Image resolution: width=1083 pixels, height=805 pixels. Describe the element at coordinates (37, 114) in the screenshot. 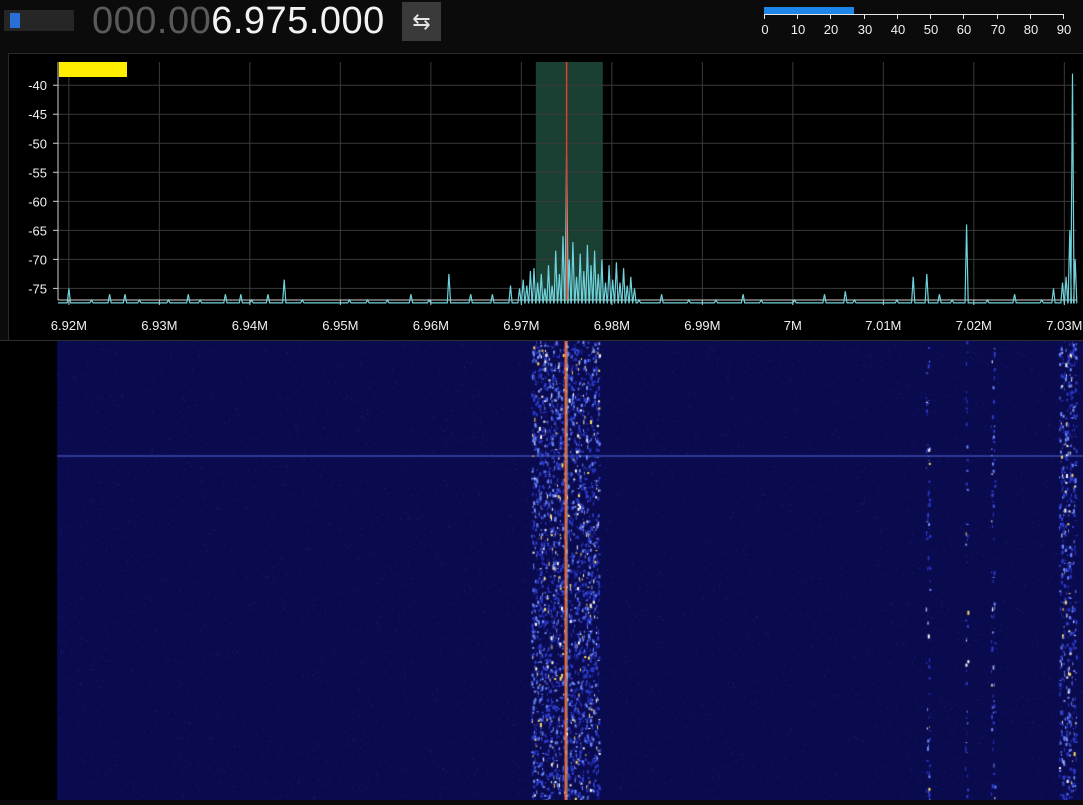

I see `y-axis-label: -45` at that location.